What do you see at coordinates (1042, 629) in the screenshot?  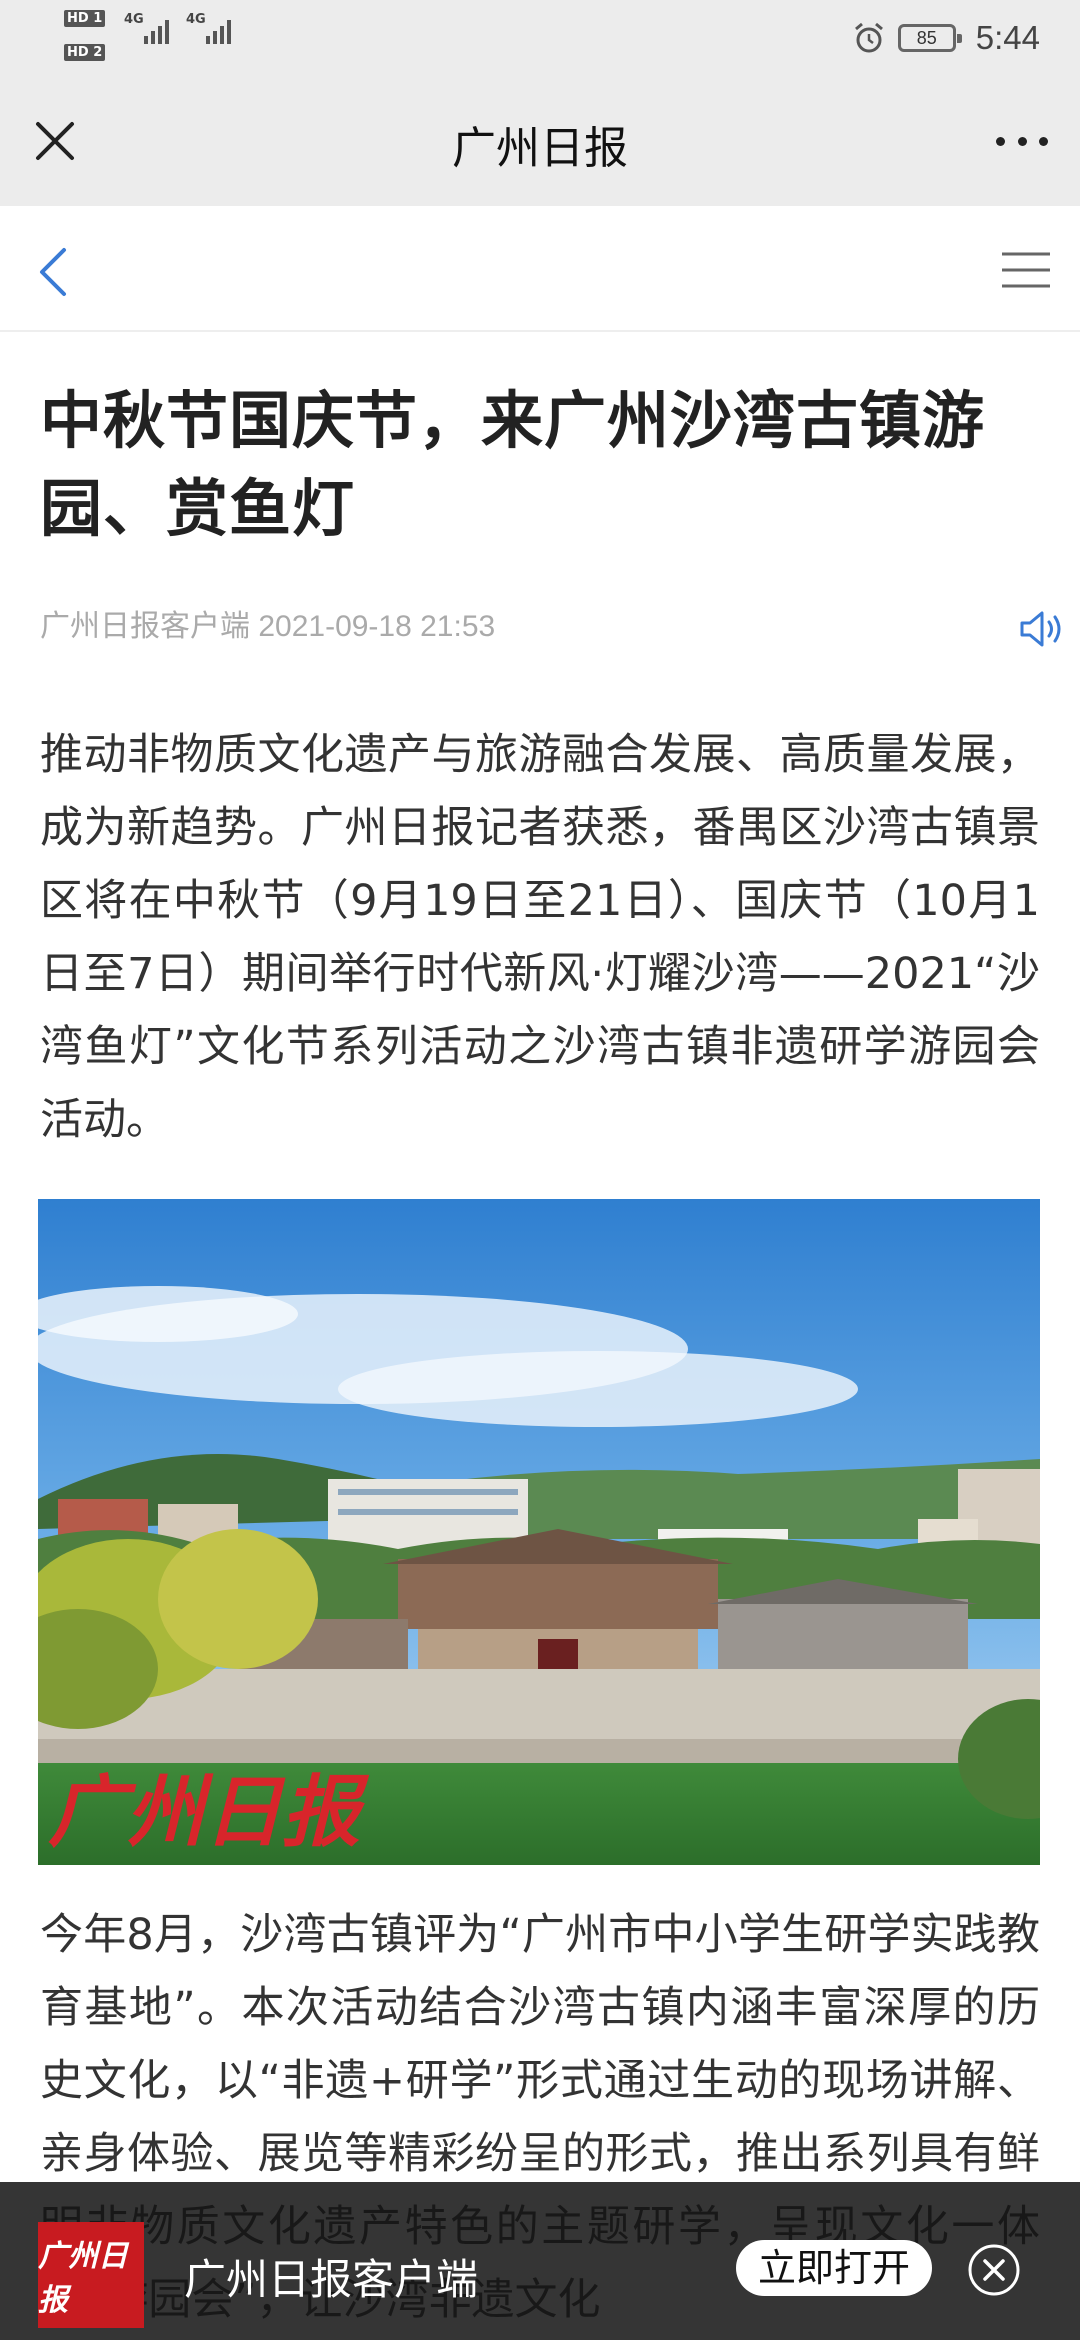 I see `speaker-icon` at bounding box center [1042, 629].